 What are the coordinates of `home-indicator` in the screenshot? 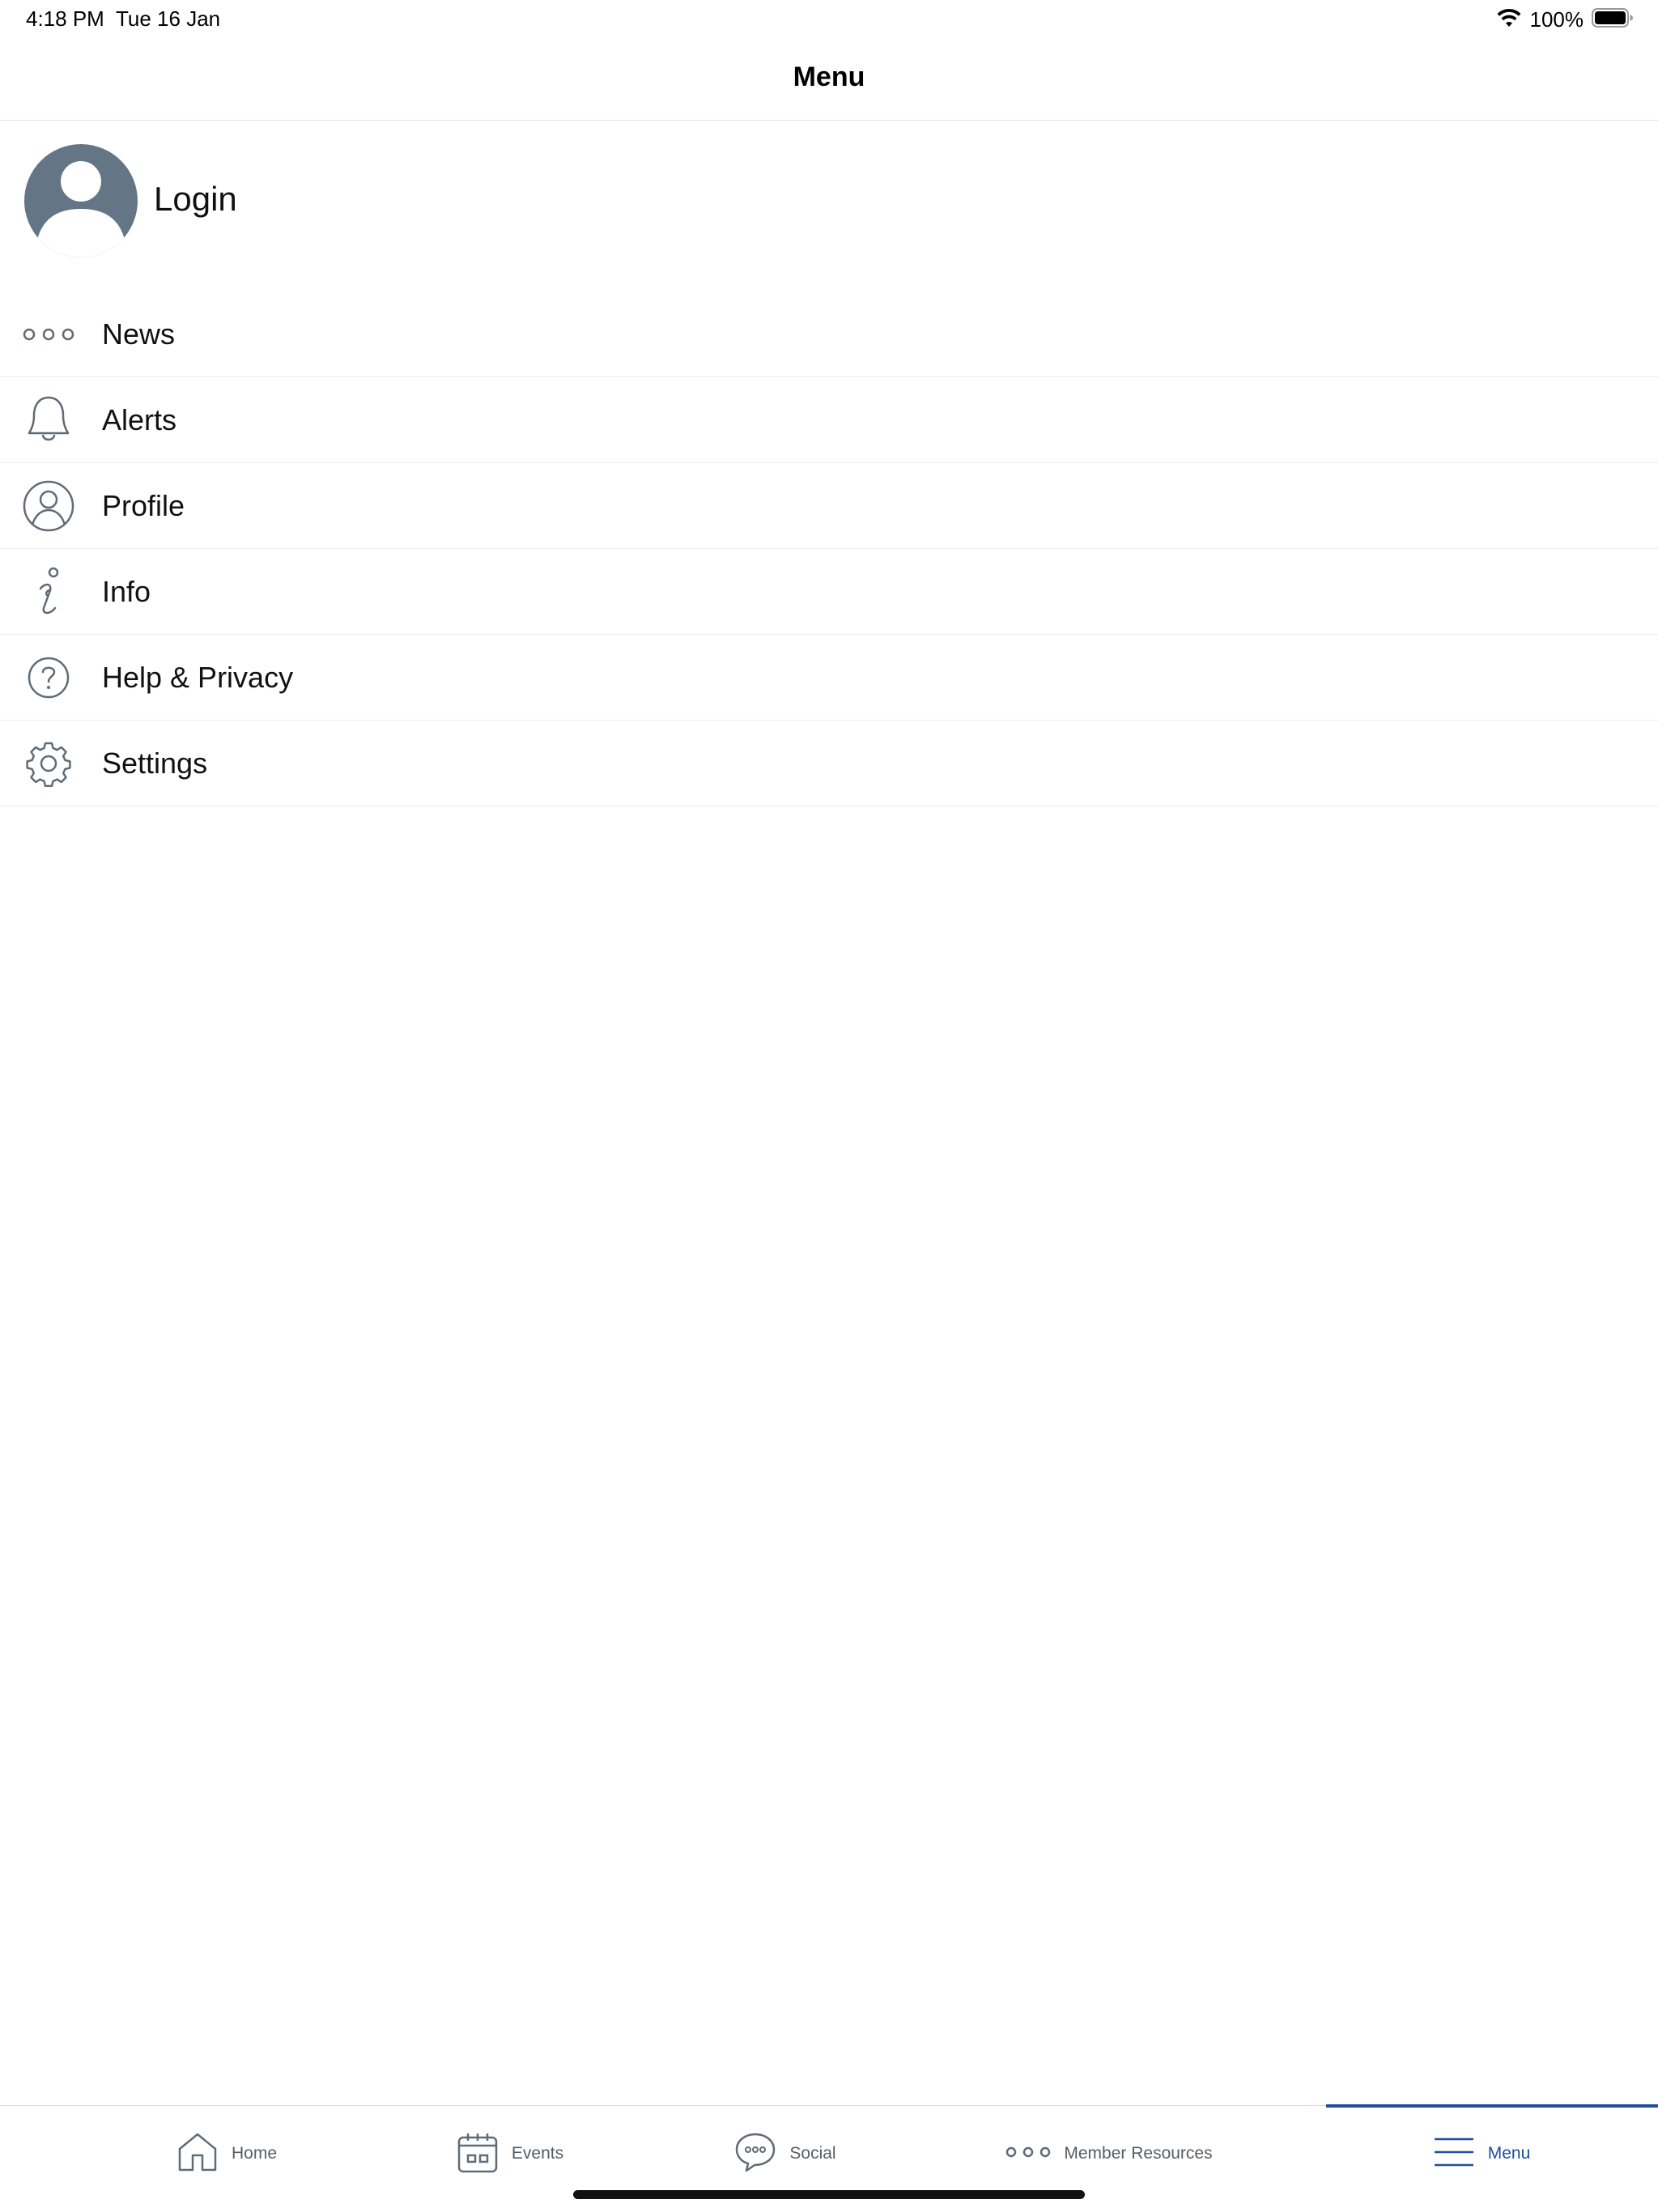 It's located at (829, 2195).